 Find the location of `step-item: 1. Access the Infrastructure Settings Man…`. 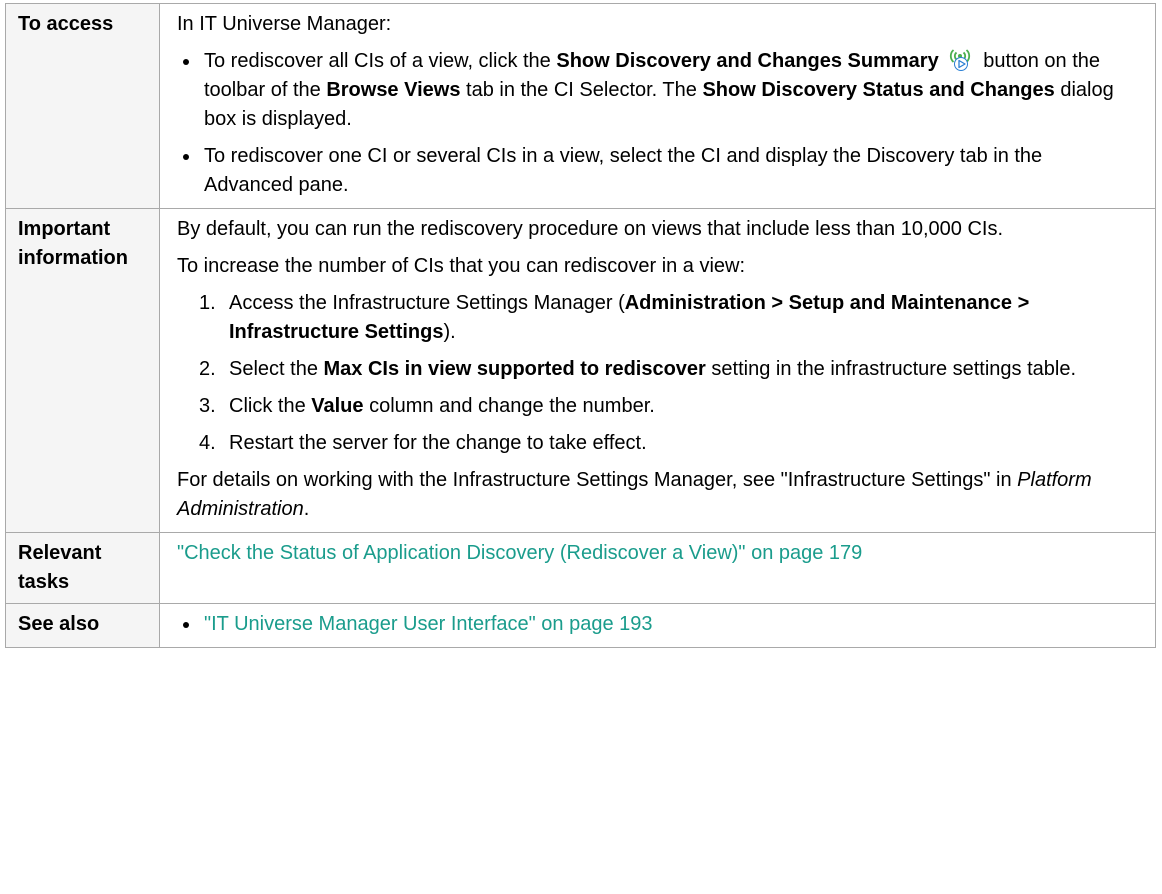

step-item: 1. Access the Infrastructure Settings Man… is located at coordinates (656, 318).